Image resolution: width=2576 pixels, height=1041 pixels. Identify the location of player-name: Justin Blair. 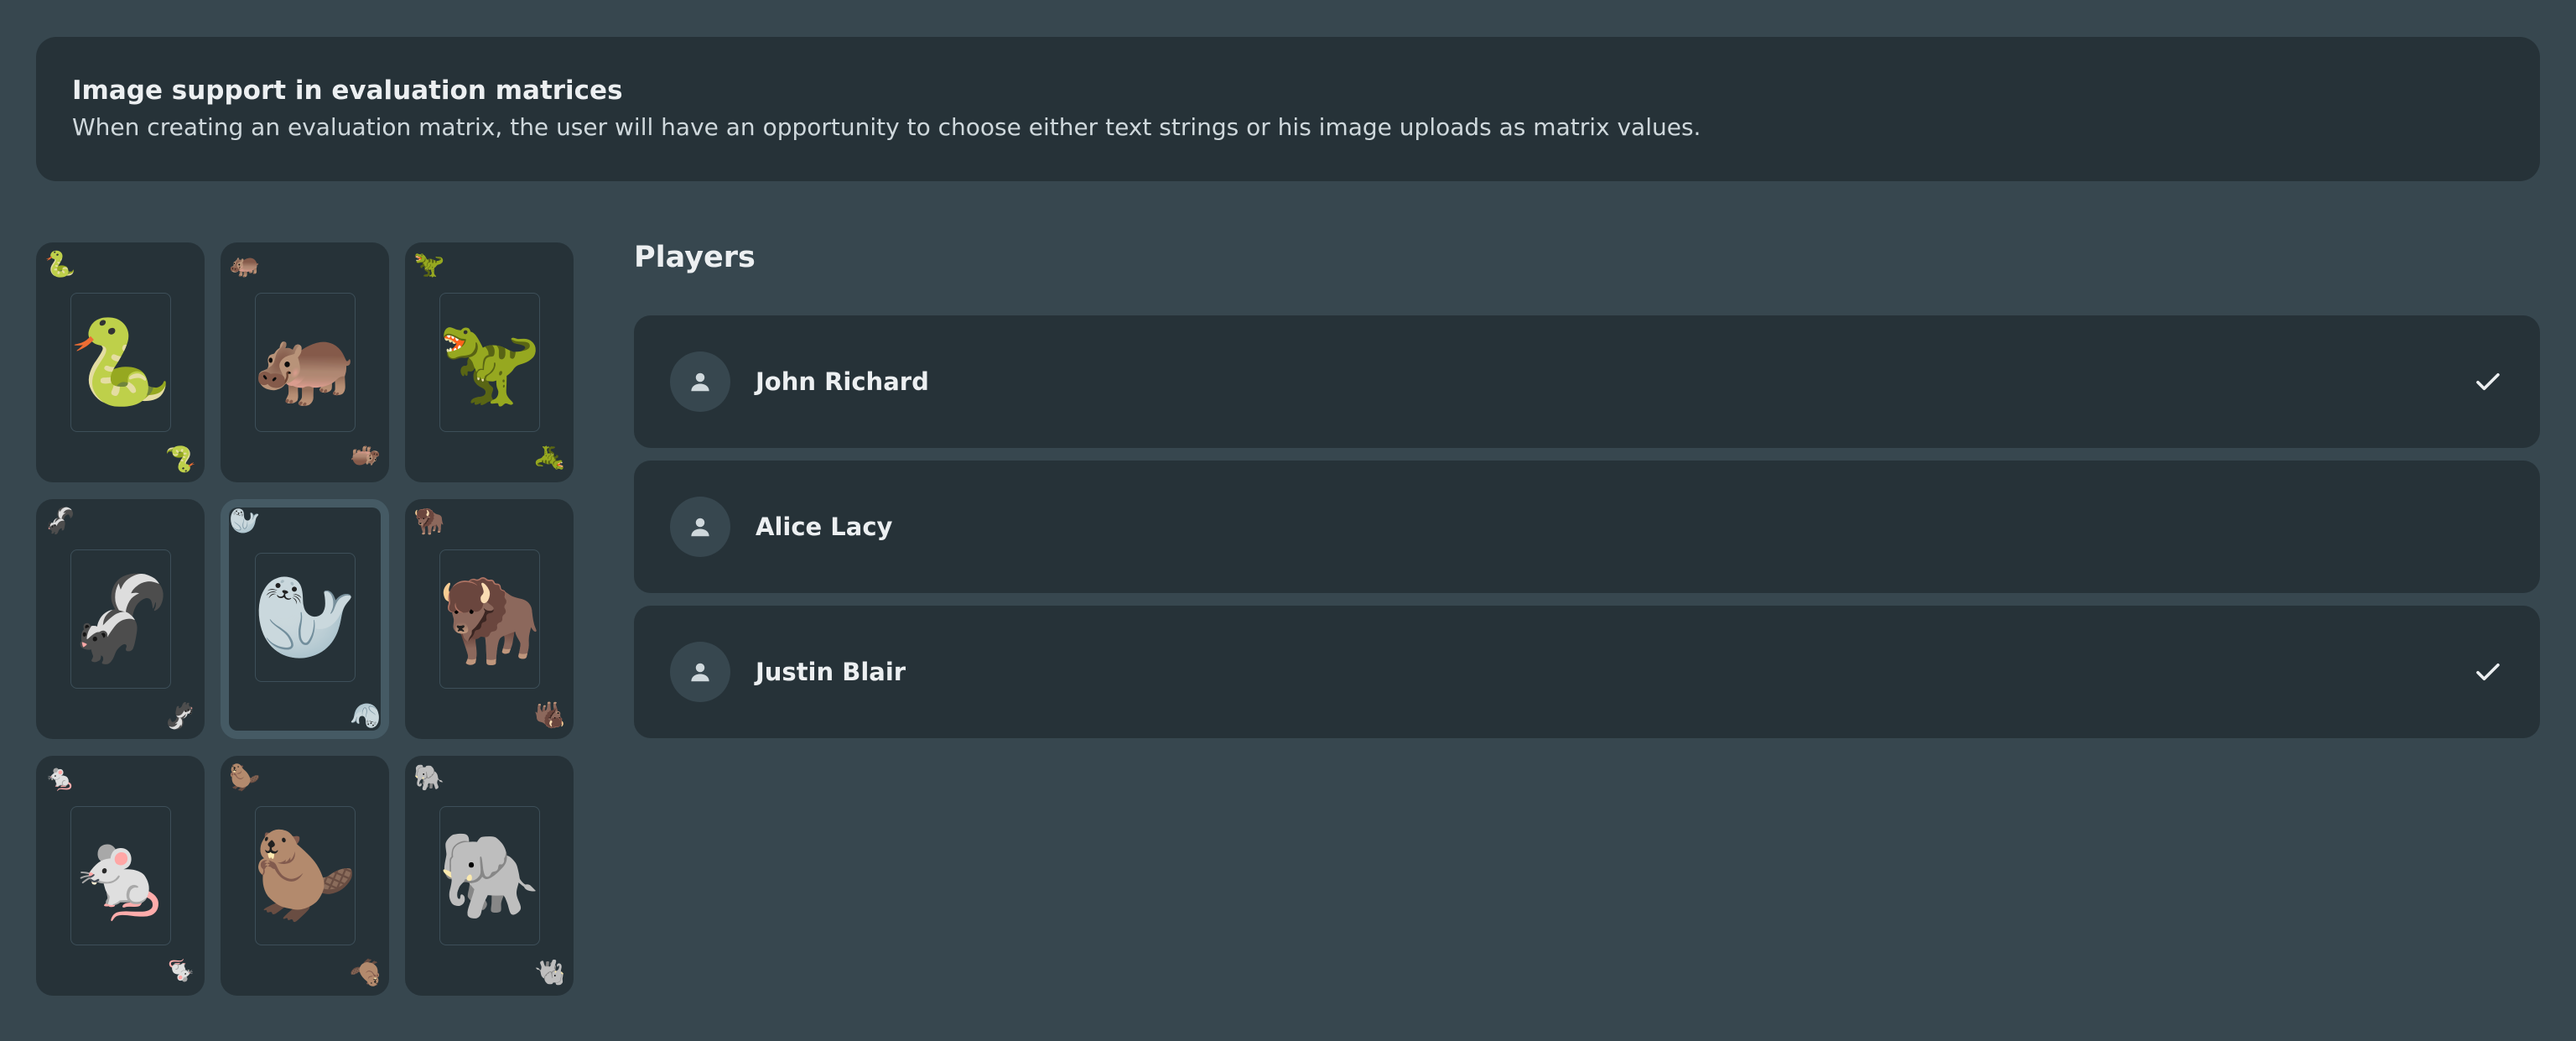
(831, 672).